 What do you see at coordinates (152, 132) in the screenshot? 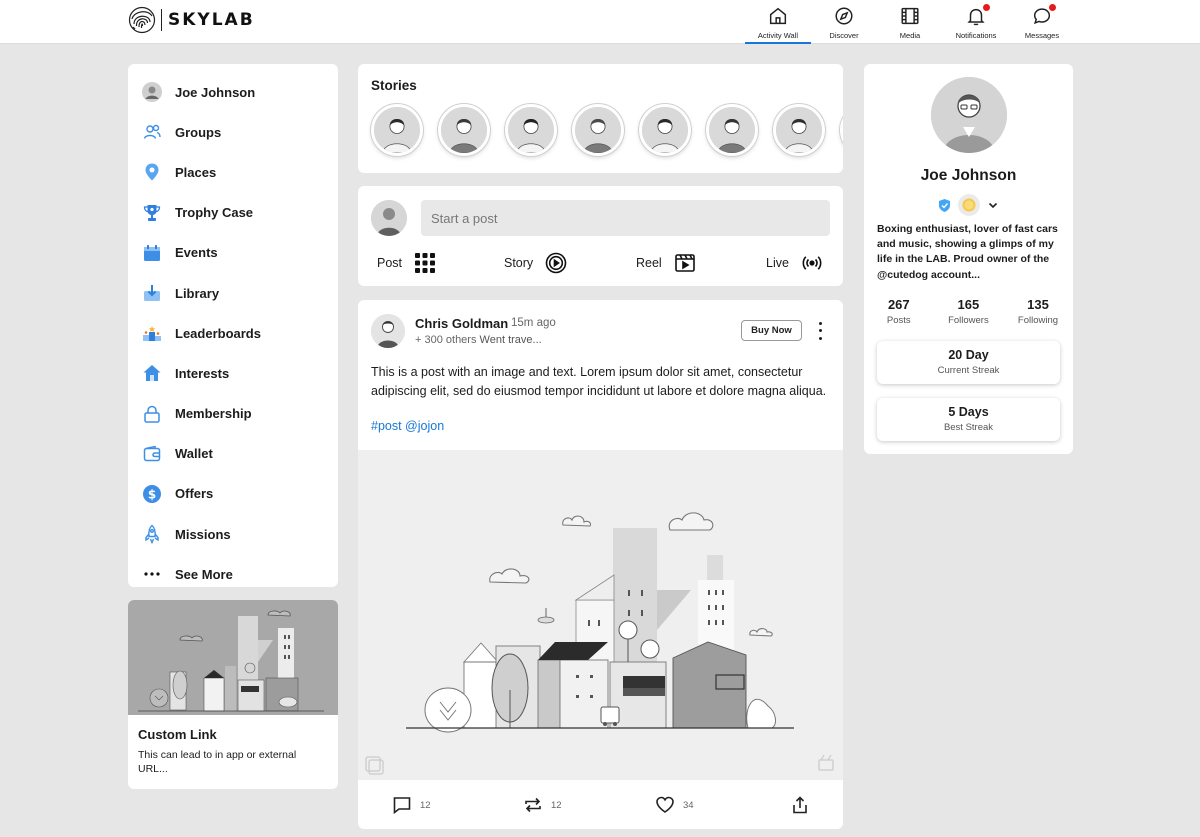
I see `users-icon` at bounding box center [152, 132].